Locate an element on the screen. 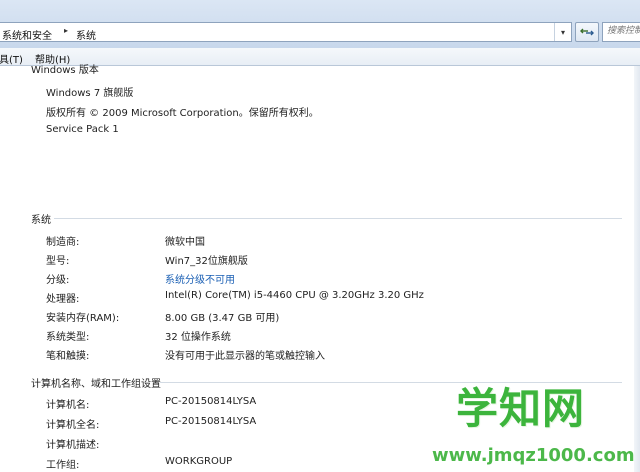 Image resolution: width=640 pixels, height=472 pixels. refresh-button is located at coordinates (587, 32).